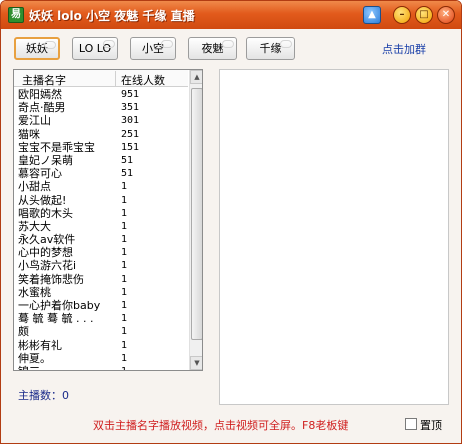  I want to click on host-name: 水蜜桃, so click(34, 292).